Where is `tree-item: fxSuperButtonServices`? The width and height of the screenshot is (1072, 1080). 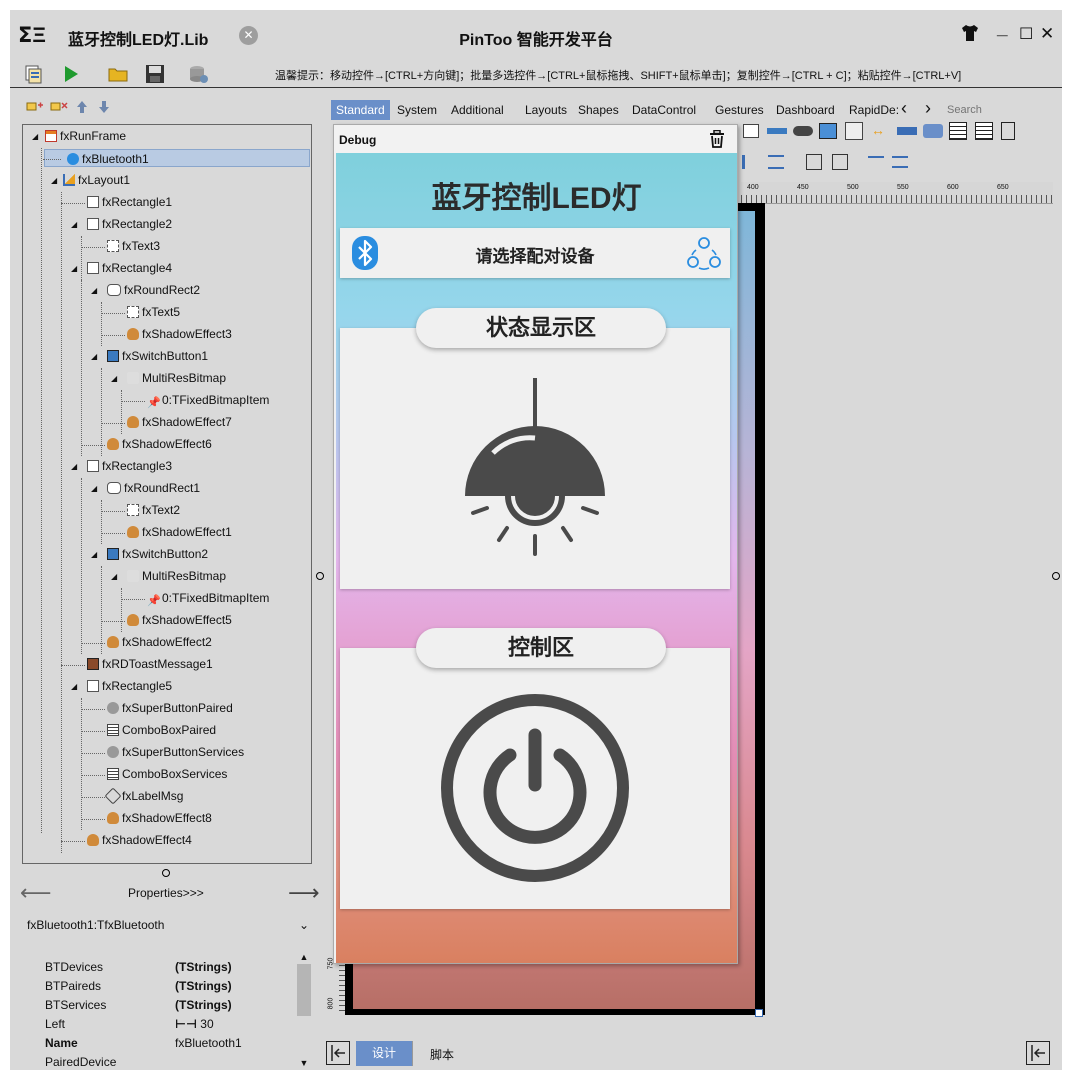 tree-item: fxSuperButtonServices is located at coordinates (175, 752).